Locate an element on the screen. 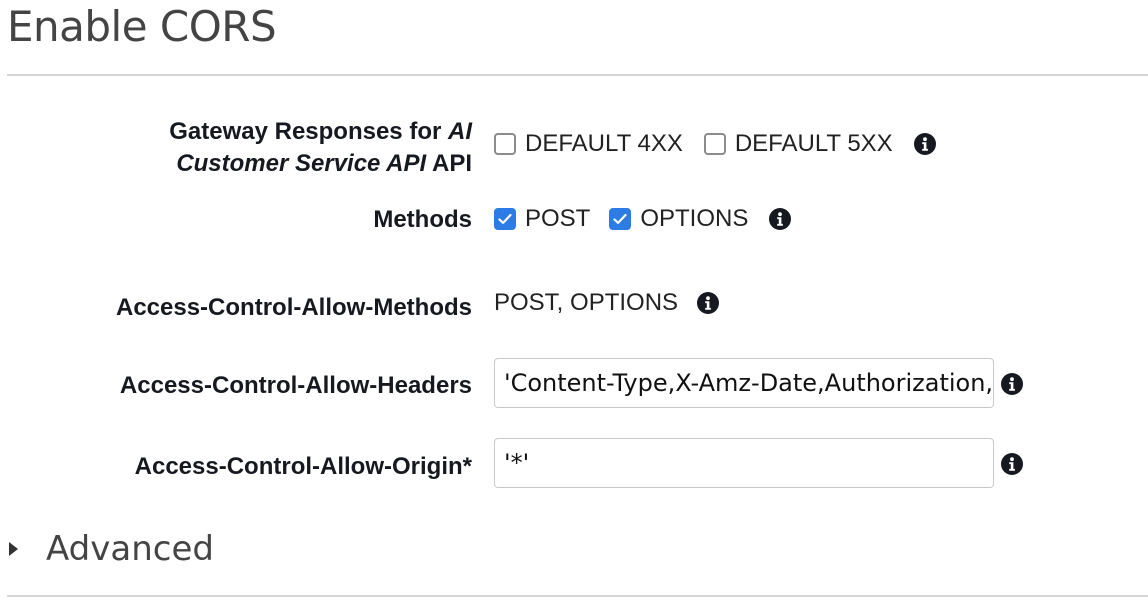 Image resolution: width=1148 pixels, height=614 pixels. default-5xx-label: DEFAULT 5XX is located at coordinates (813, 143).